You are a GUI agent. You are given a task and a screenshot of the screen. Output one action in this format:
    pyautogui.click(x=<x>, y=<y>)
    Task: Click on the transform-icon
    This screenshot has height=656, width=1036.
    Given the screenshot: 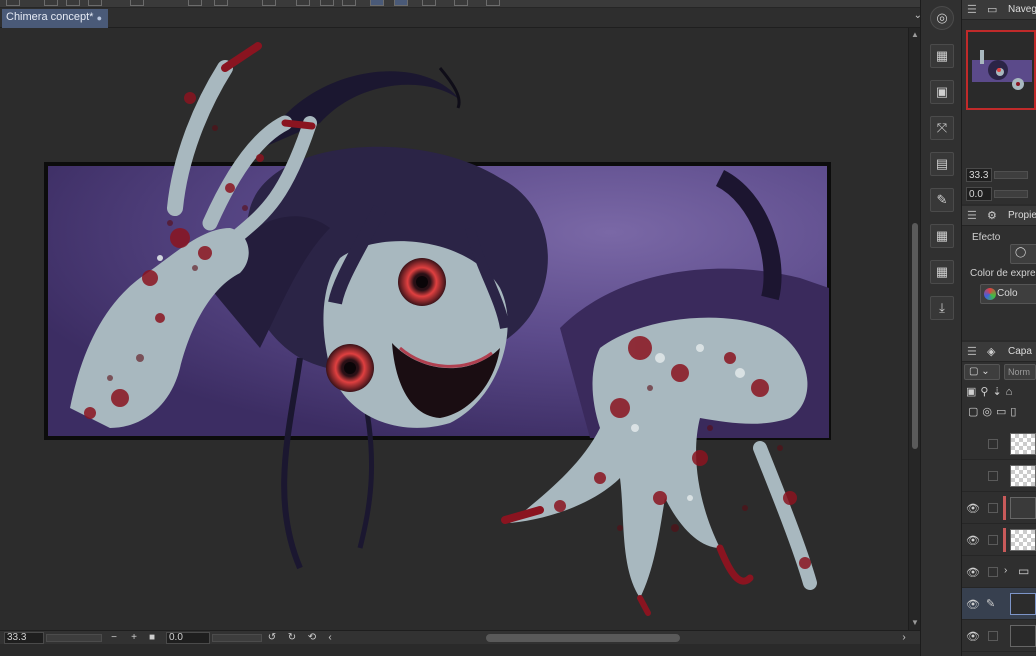 What is the action you would take?
    pyautogui.click(x=269, y=3)
    